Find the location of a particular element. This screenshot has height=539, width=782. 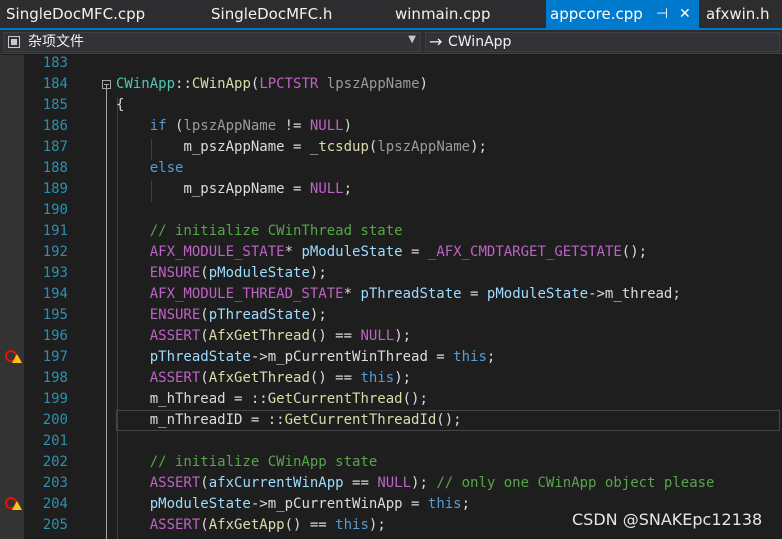

arrow-right-icon: → is located at coordinates (436, 41).